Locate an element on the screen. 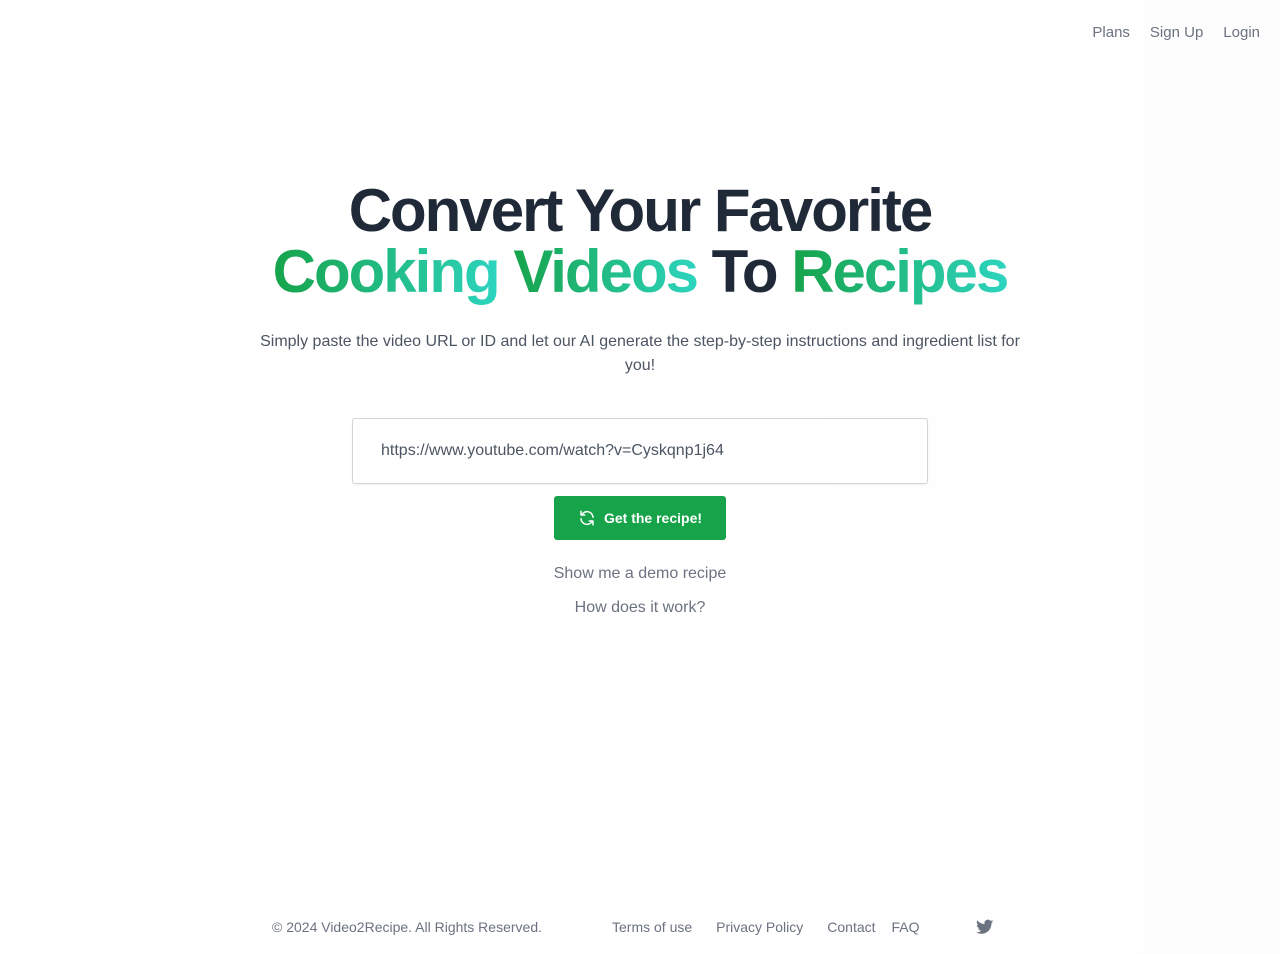  refresh-icon is located at coordinates (587, 518).